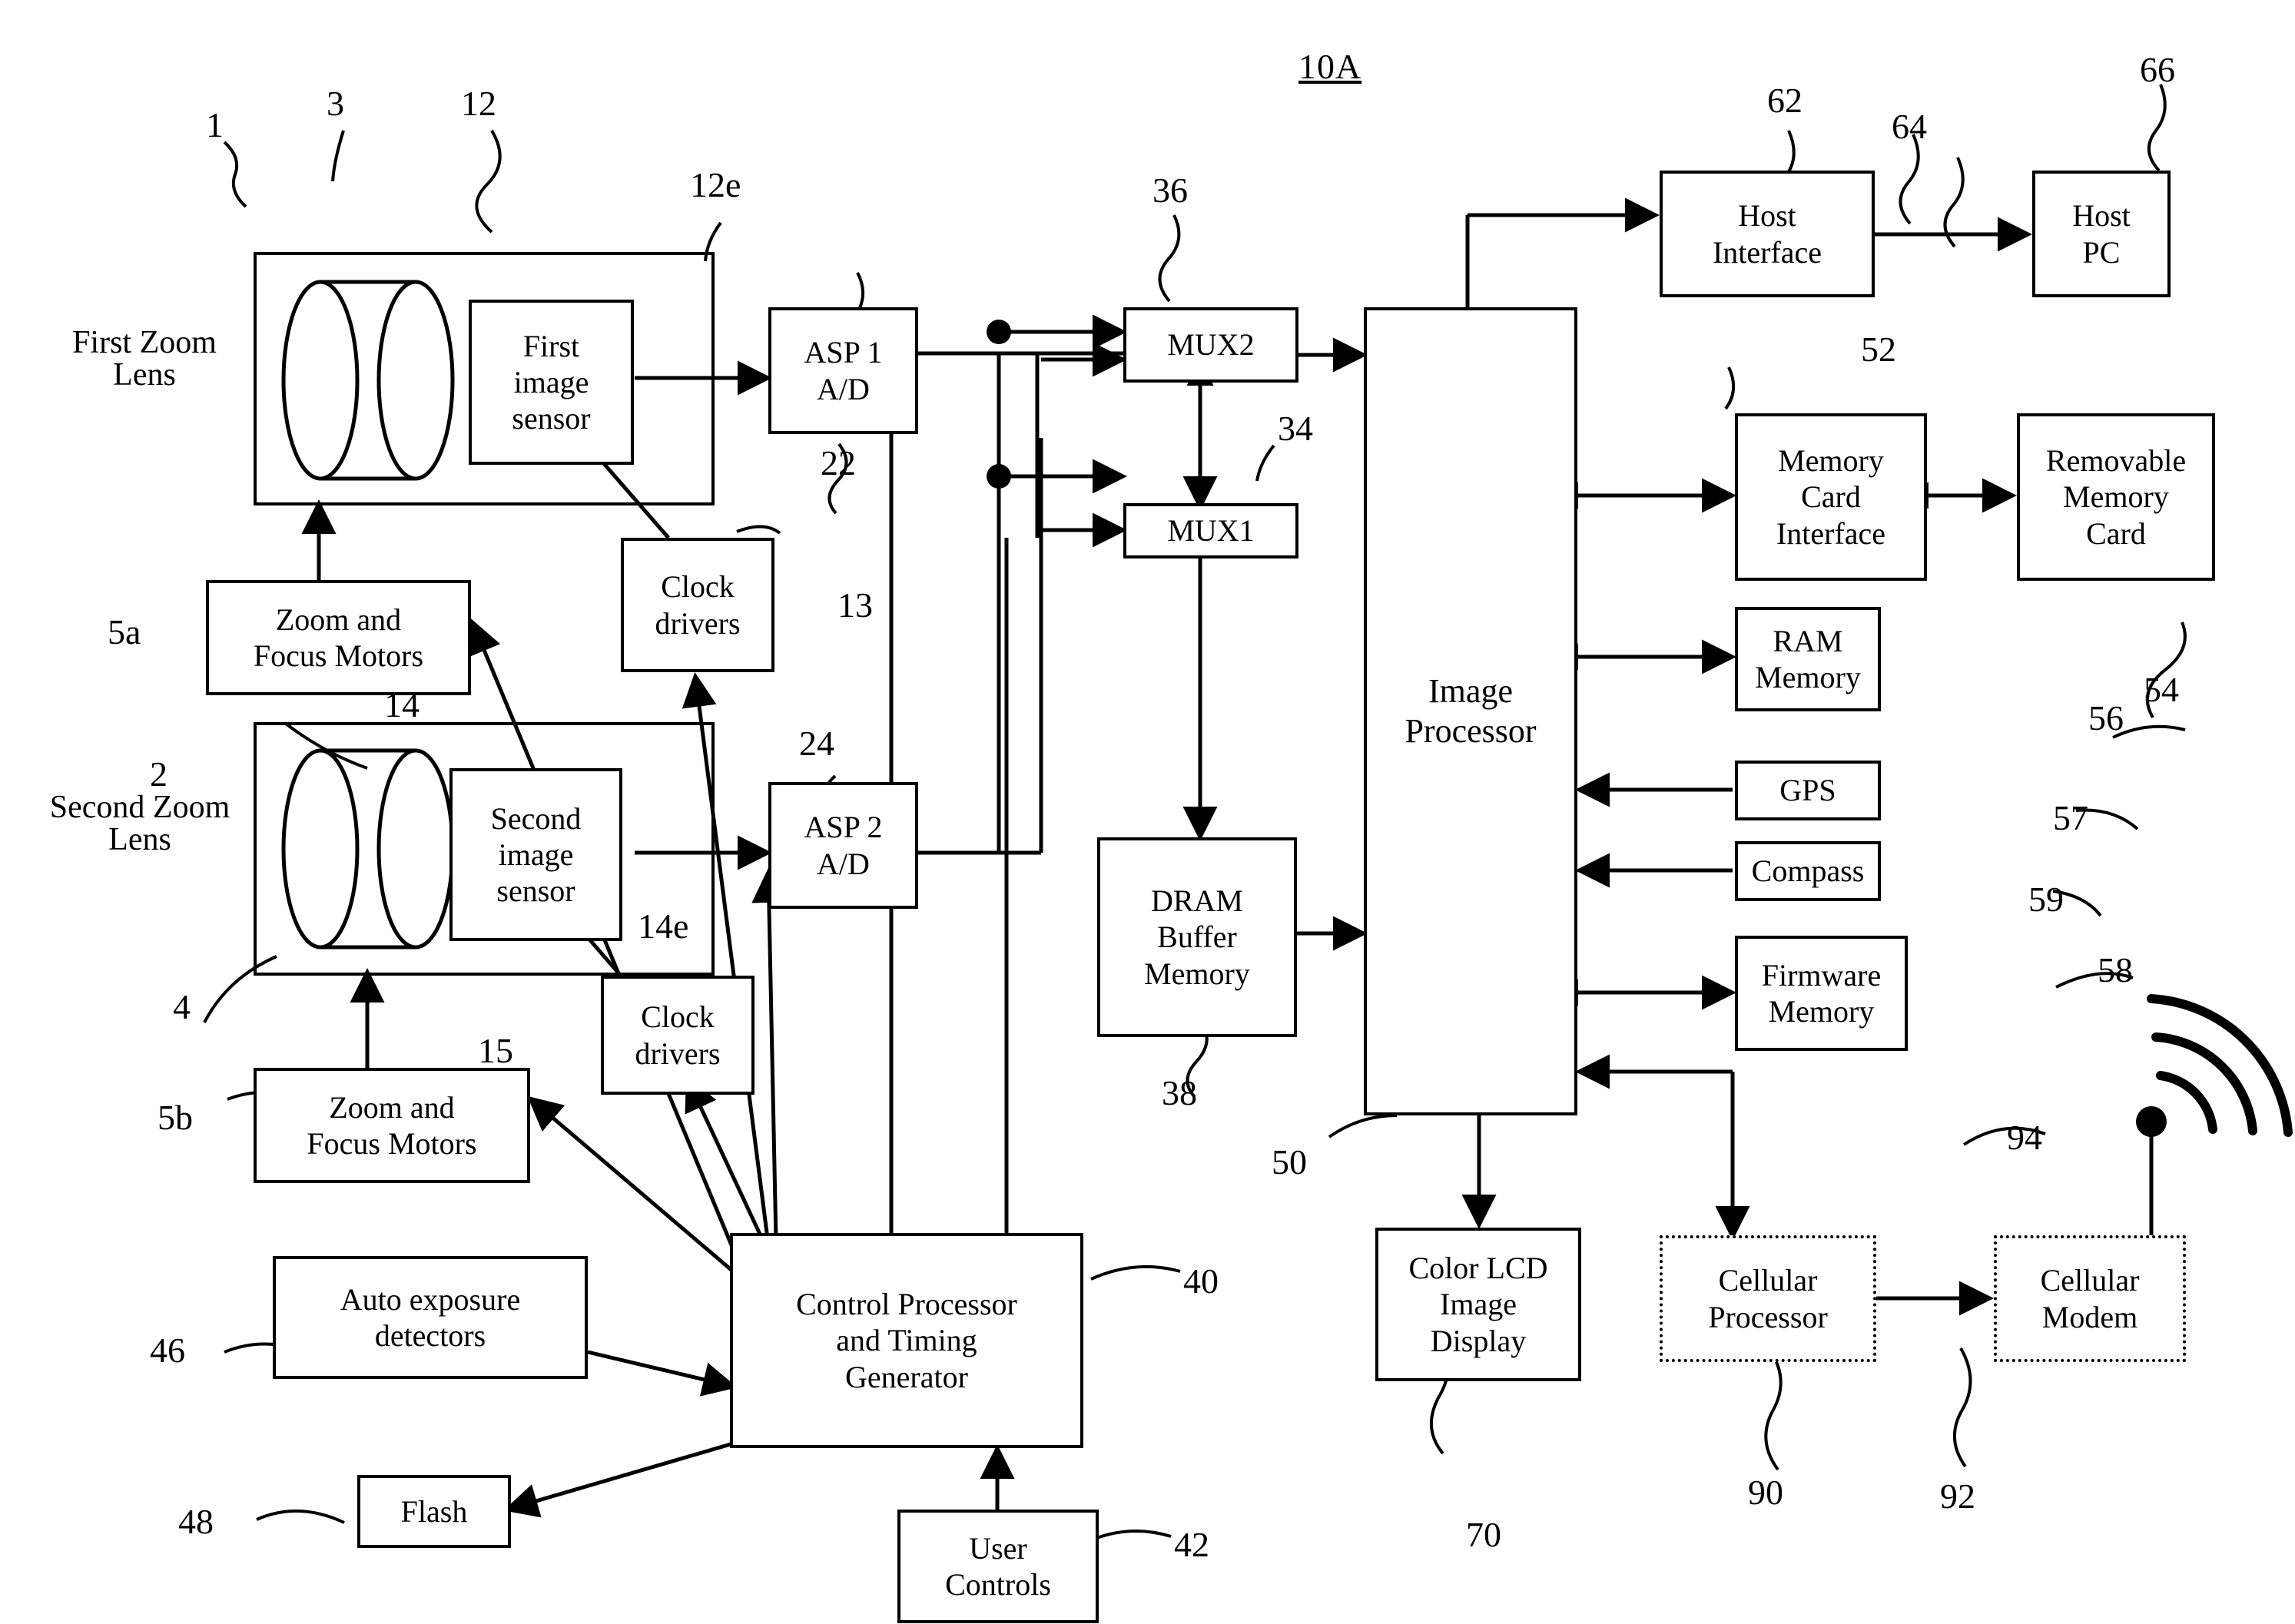 The width and height of the screenshot is (2295, 1624). Describe the element at coordinates (430, 1317) in the screenshot. I see `auto-exposure-detectors: Auto exposure detectors` at that location.